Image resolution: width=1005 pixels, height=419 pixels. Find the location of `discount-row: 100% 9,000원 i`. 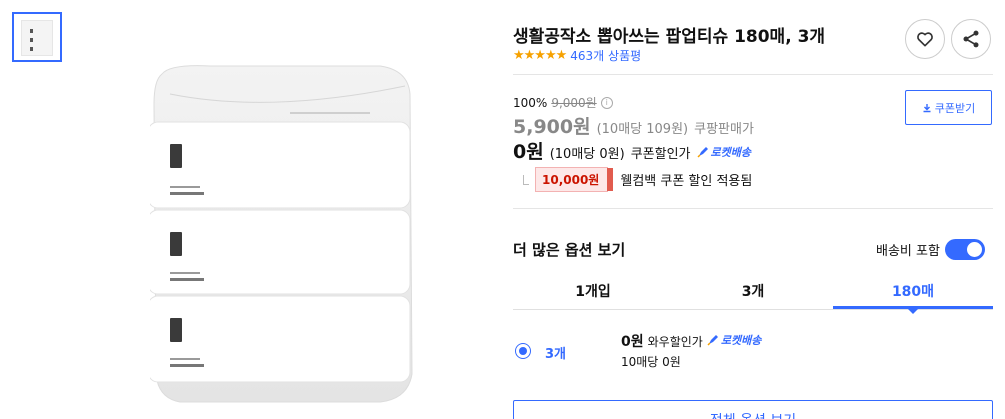

discount-row: 100% 9,000원 i is located at coordinates (563, 102).